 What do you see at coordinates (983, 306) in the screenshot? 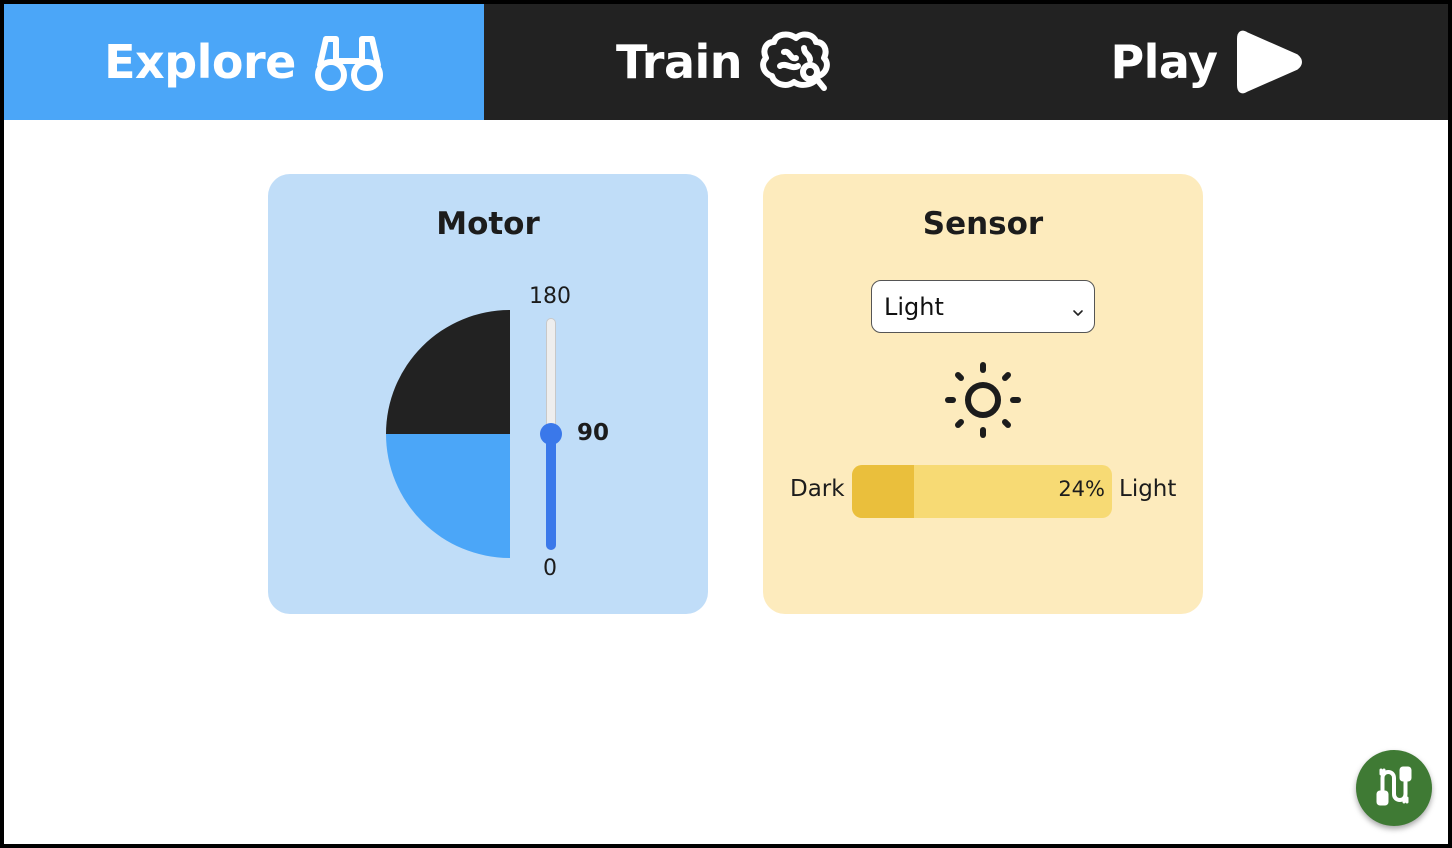
I see `sensor-type-select: Light` at bounding box center [983, 306].